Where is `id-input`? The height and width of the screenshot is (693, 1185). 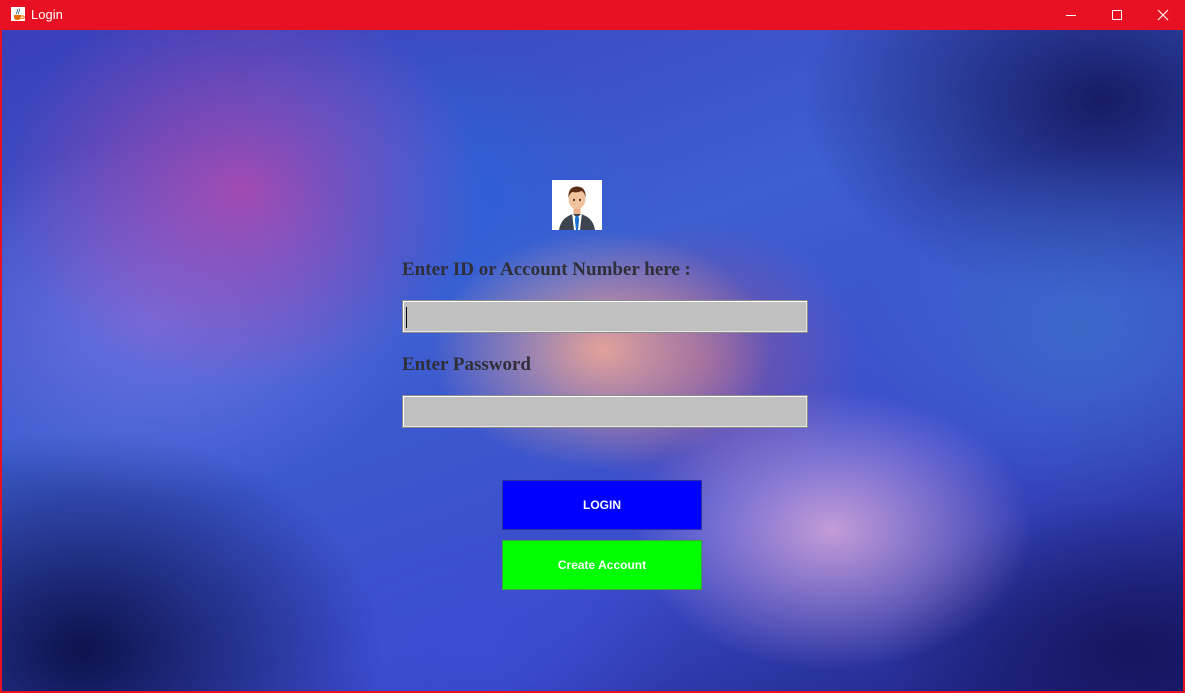 id-input is located at coordinates (605, 316).